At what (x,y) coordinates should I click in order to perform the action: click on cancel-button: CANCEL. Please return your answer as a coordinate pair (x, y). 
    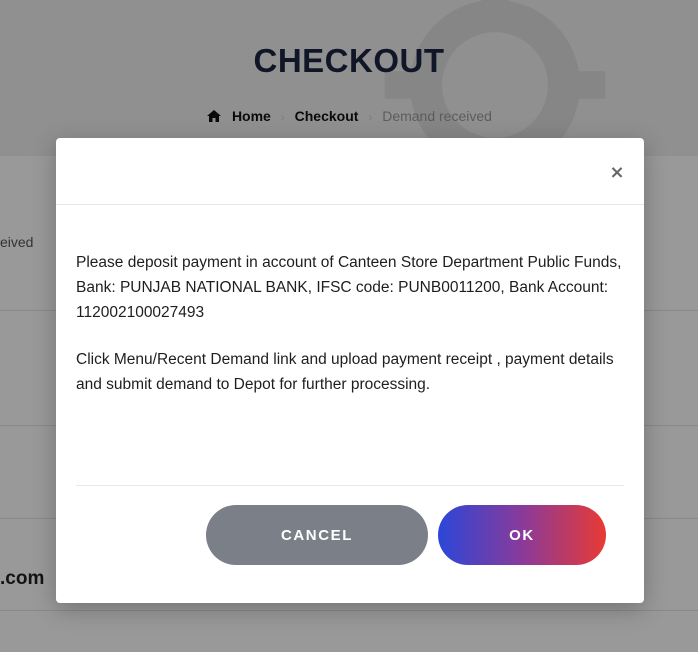
    Looking at the image, I should click on (317, 535).